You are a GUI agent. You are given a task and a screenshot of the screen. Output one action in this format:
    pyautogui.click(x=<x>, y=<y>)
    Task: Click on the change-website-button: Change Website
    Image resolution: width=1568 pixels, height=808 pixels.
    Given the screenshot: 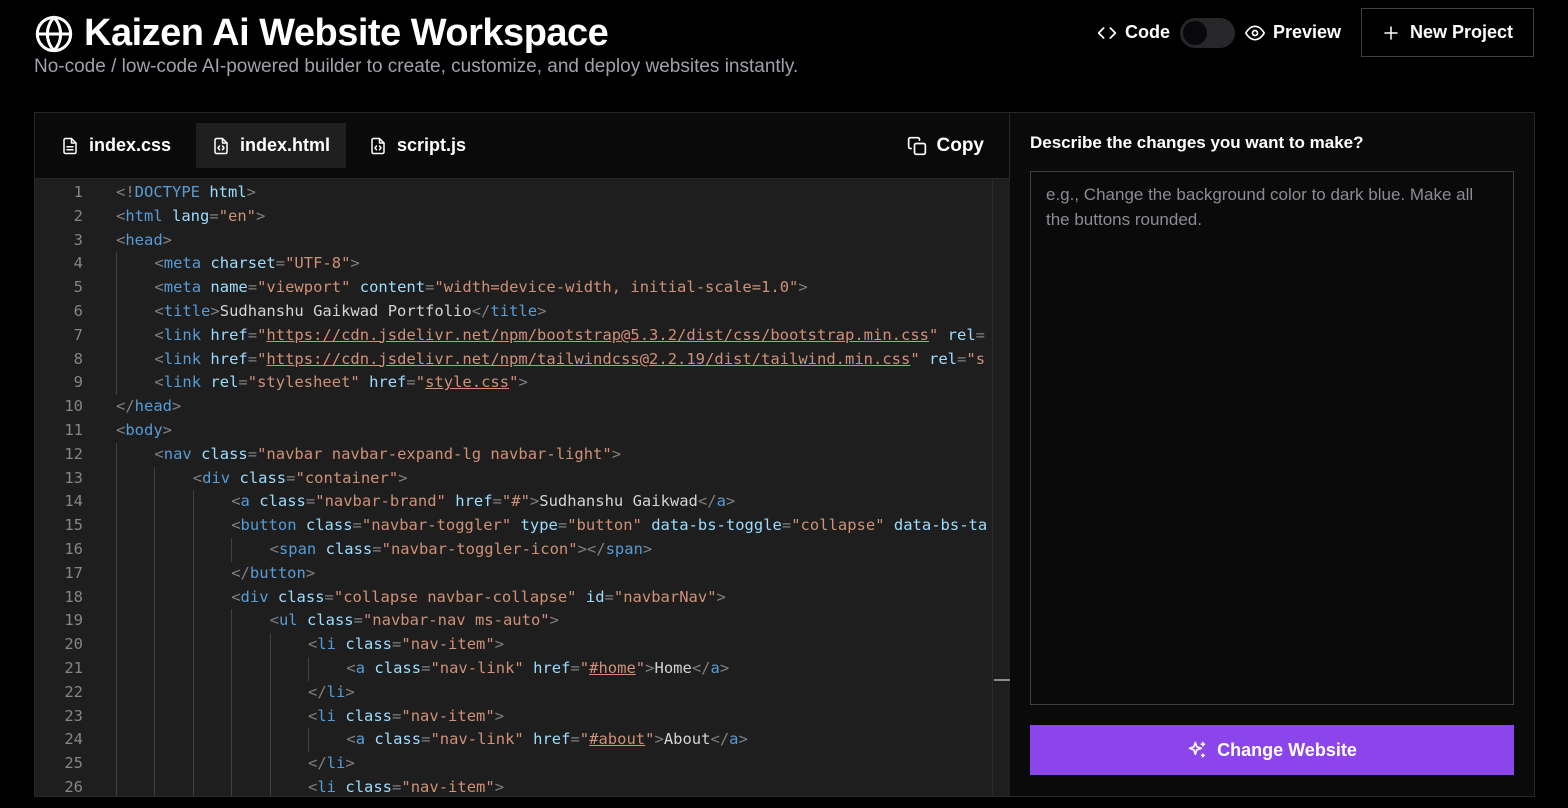 What is the action you would take?
    pyautogui.click(x=1272, y=750)
    